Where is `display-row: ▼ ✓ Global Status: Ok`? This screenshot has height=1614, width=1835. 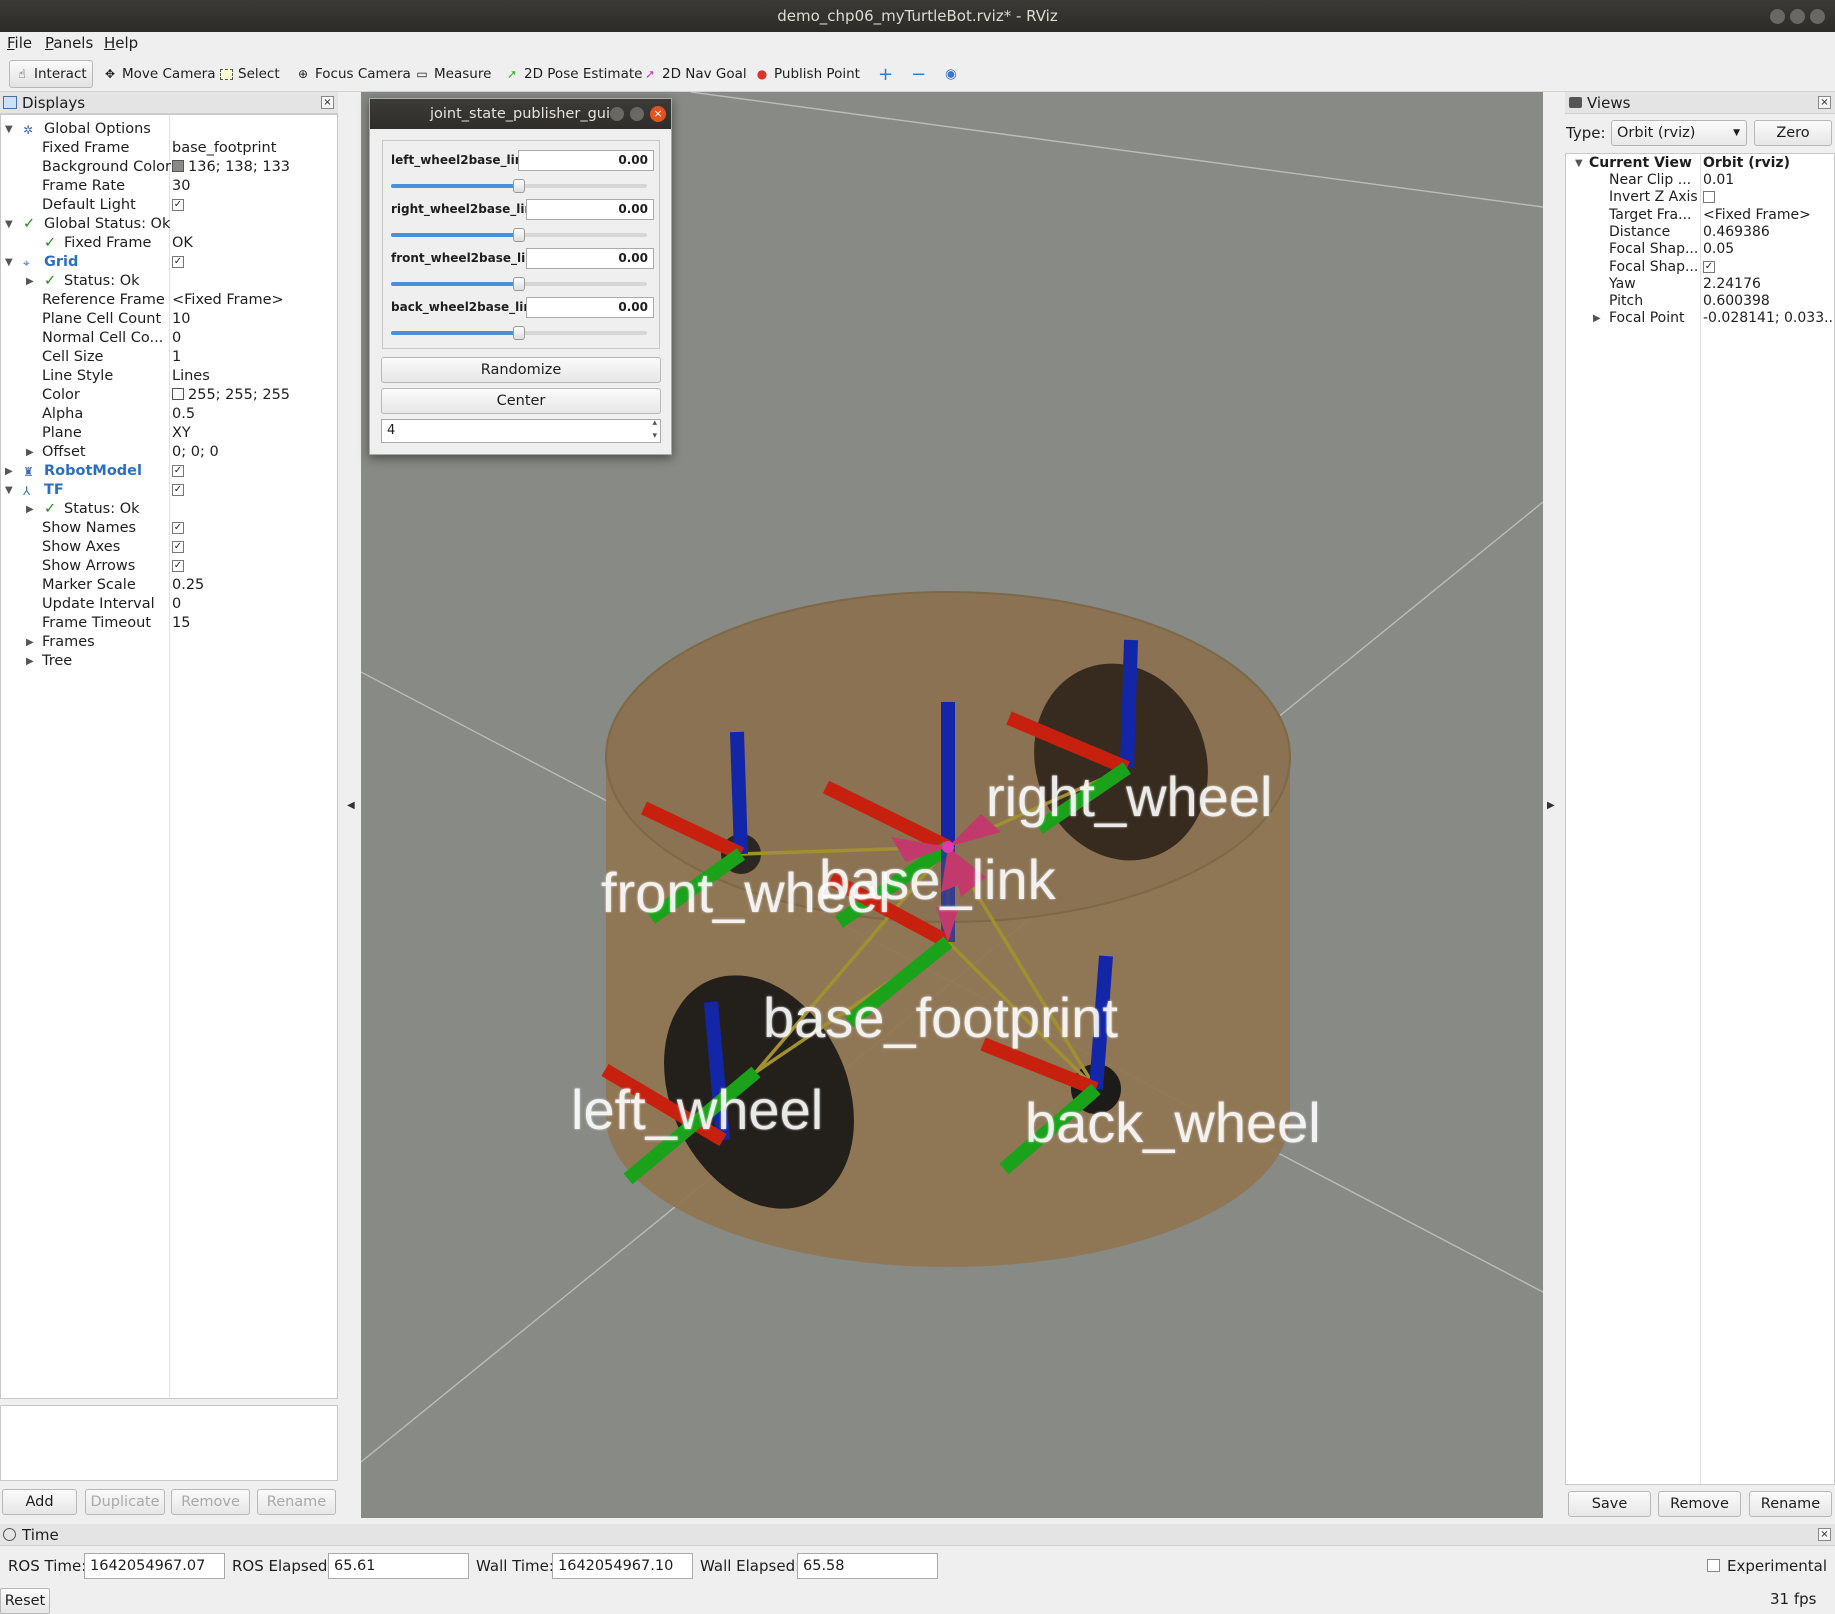 display-row: ▼ ✓ Global Status: Ok is located at coordinates (169, 224).